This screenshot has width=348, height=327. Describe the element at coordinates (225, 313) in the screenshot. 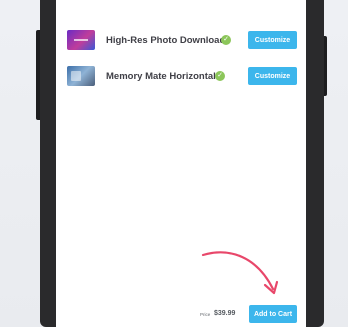

I see `price-value: $39.99` at that location.